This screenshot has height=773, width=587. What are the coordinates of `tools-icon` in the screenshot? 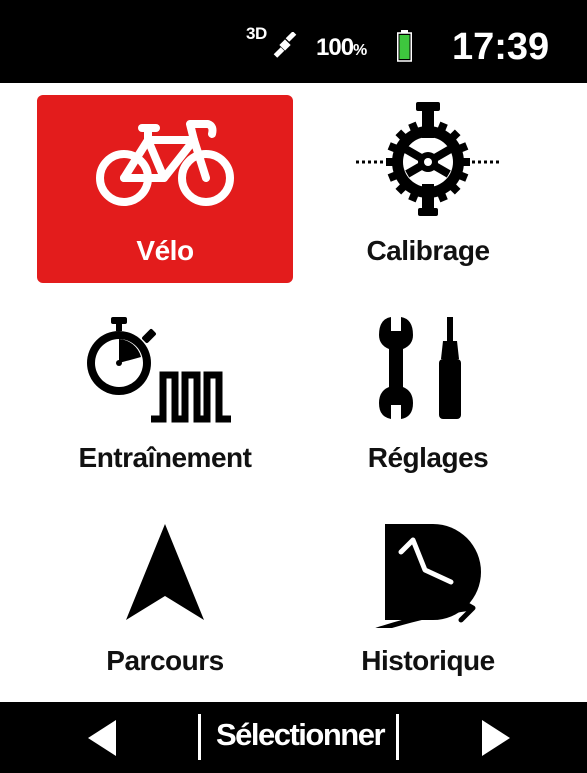 It's located at (420, 368).